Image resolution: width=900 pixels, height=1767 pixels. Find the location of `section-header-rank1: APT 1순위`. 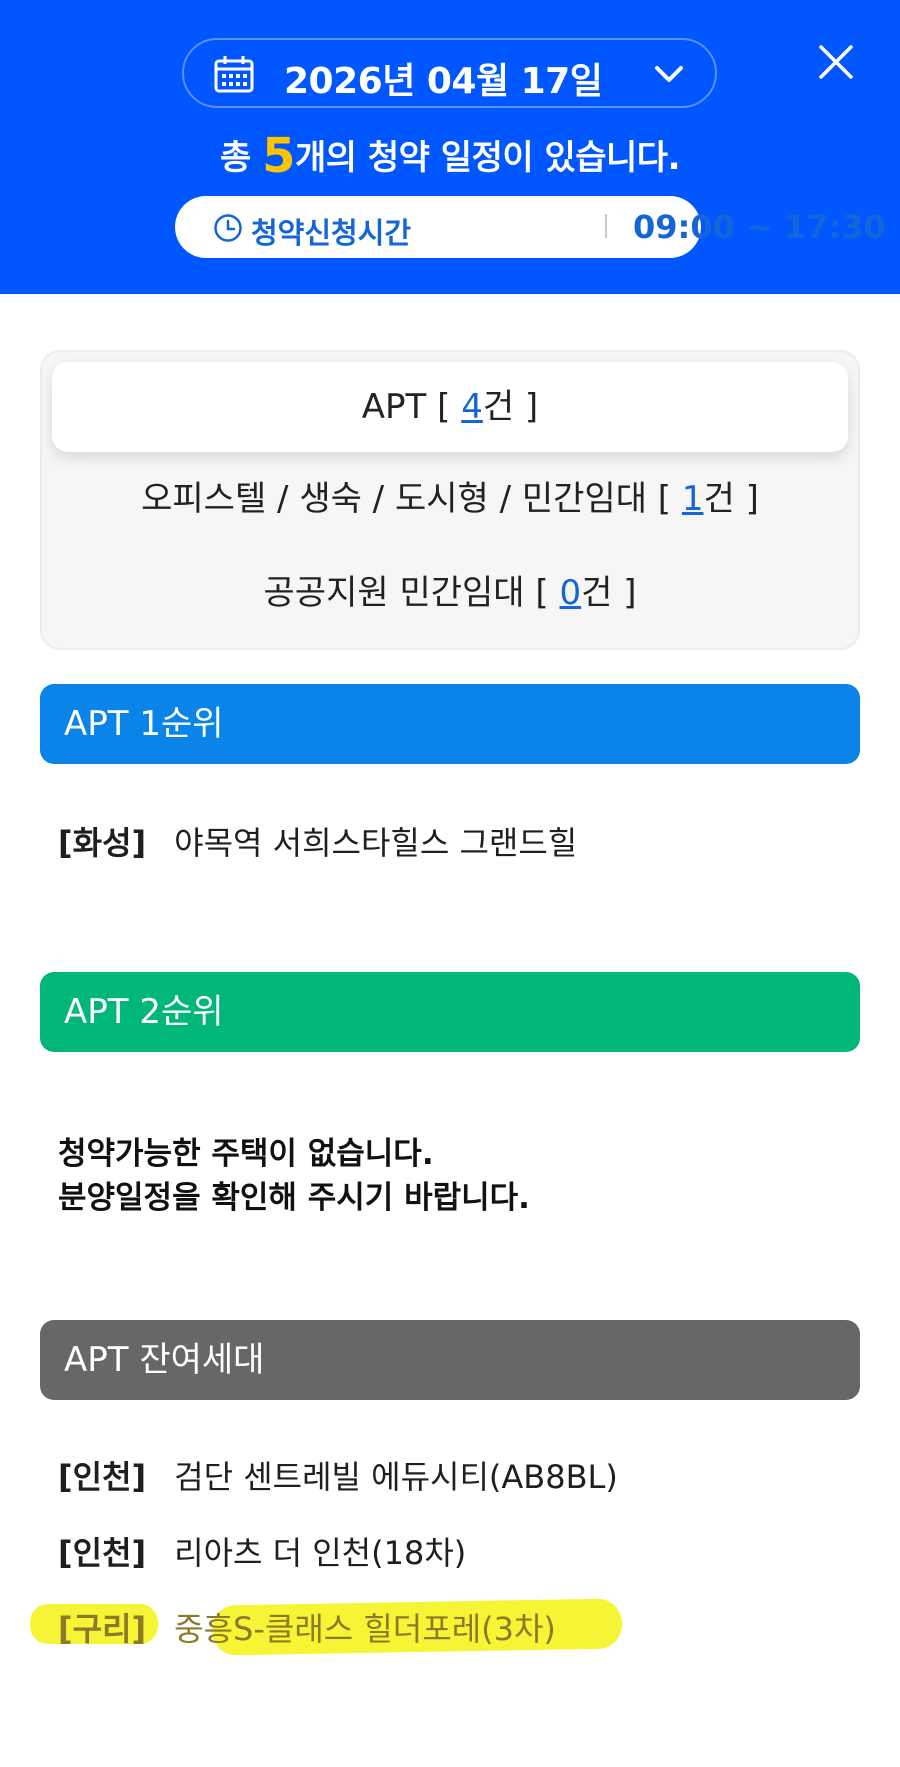

section-header-rank1: APT 1순위 is located at coordinates (450, 724).